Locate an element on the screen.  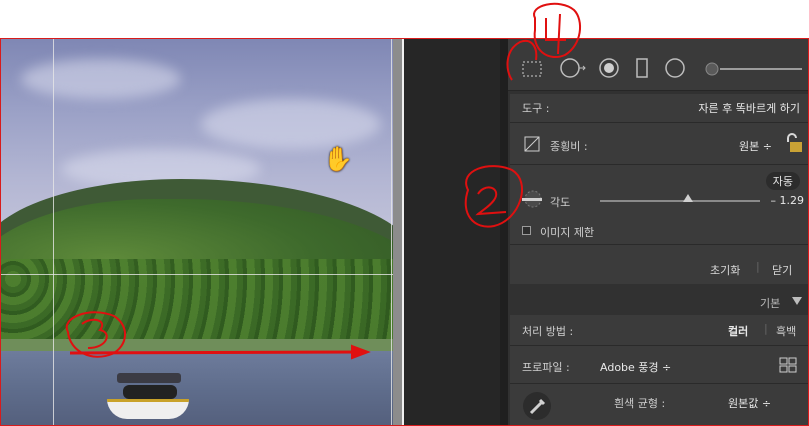
eyedropper-icon is located at coordinates (537, 406).